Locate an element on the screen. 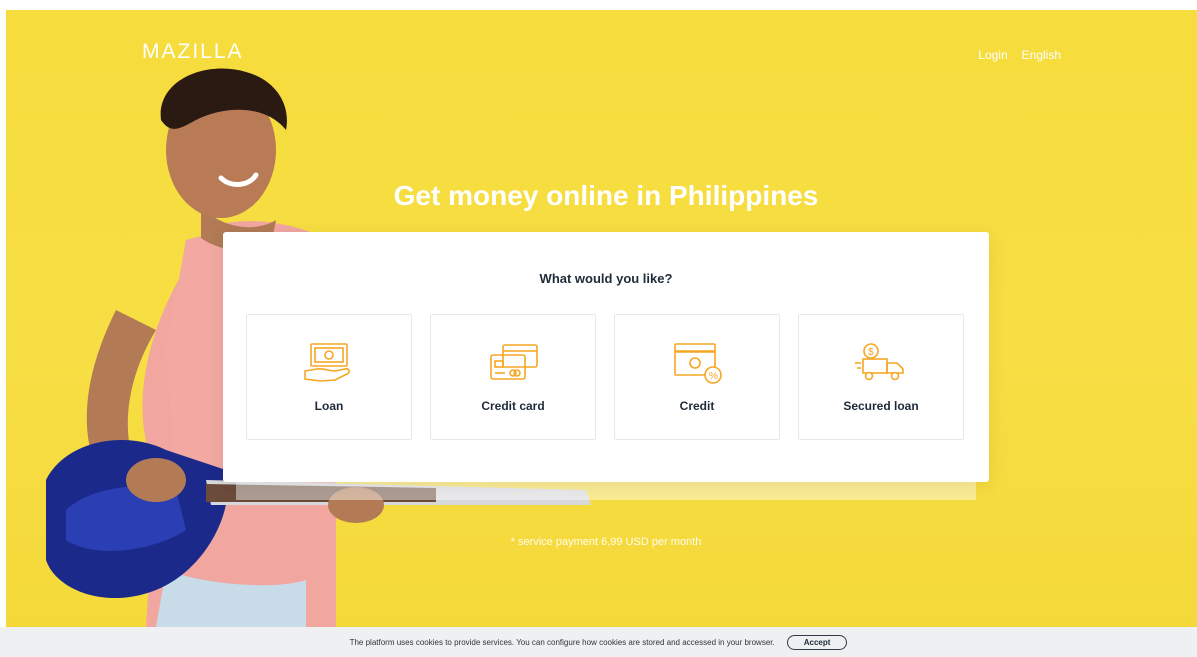 This screenshot has height=657, width=1197. option-secured-loan-label: Secured loan is located at coordinates (881, 406).